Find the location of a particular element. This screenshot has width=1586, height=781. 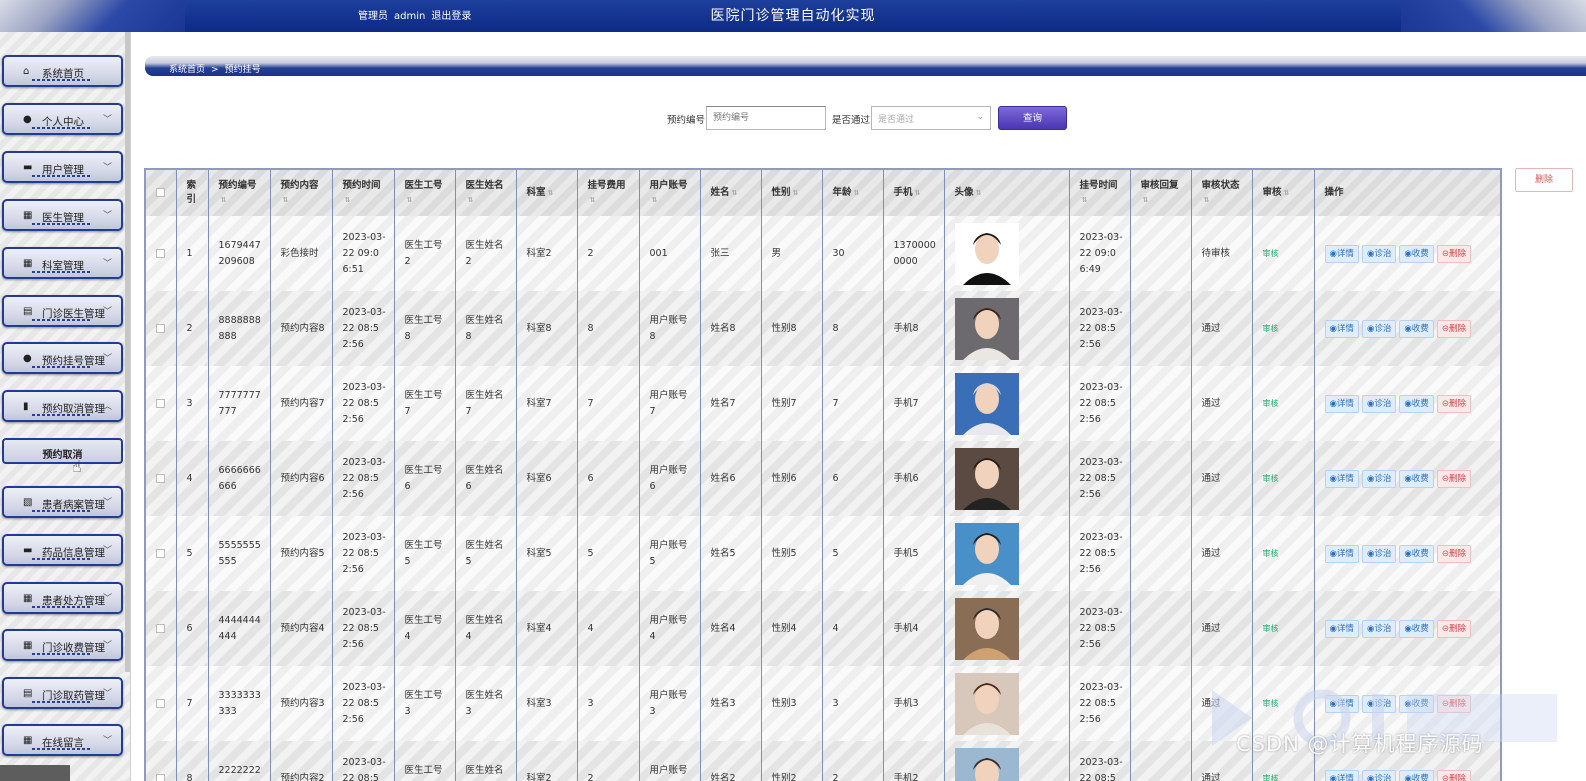

sidebar-item: ▮ 预约取消管理 ︿ is located at coordinates (62, 406).